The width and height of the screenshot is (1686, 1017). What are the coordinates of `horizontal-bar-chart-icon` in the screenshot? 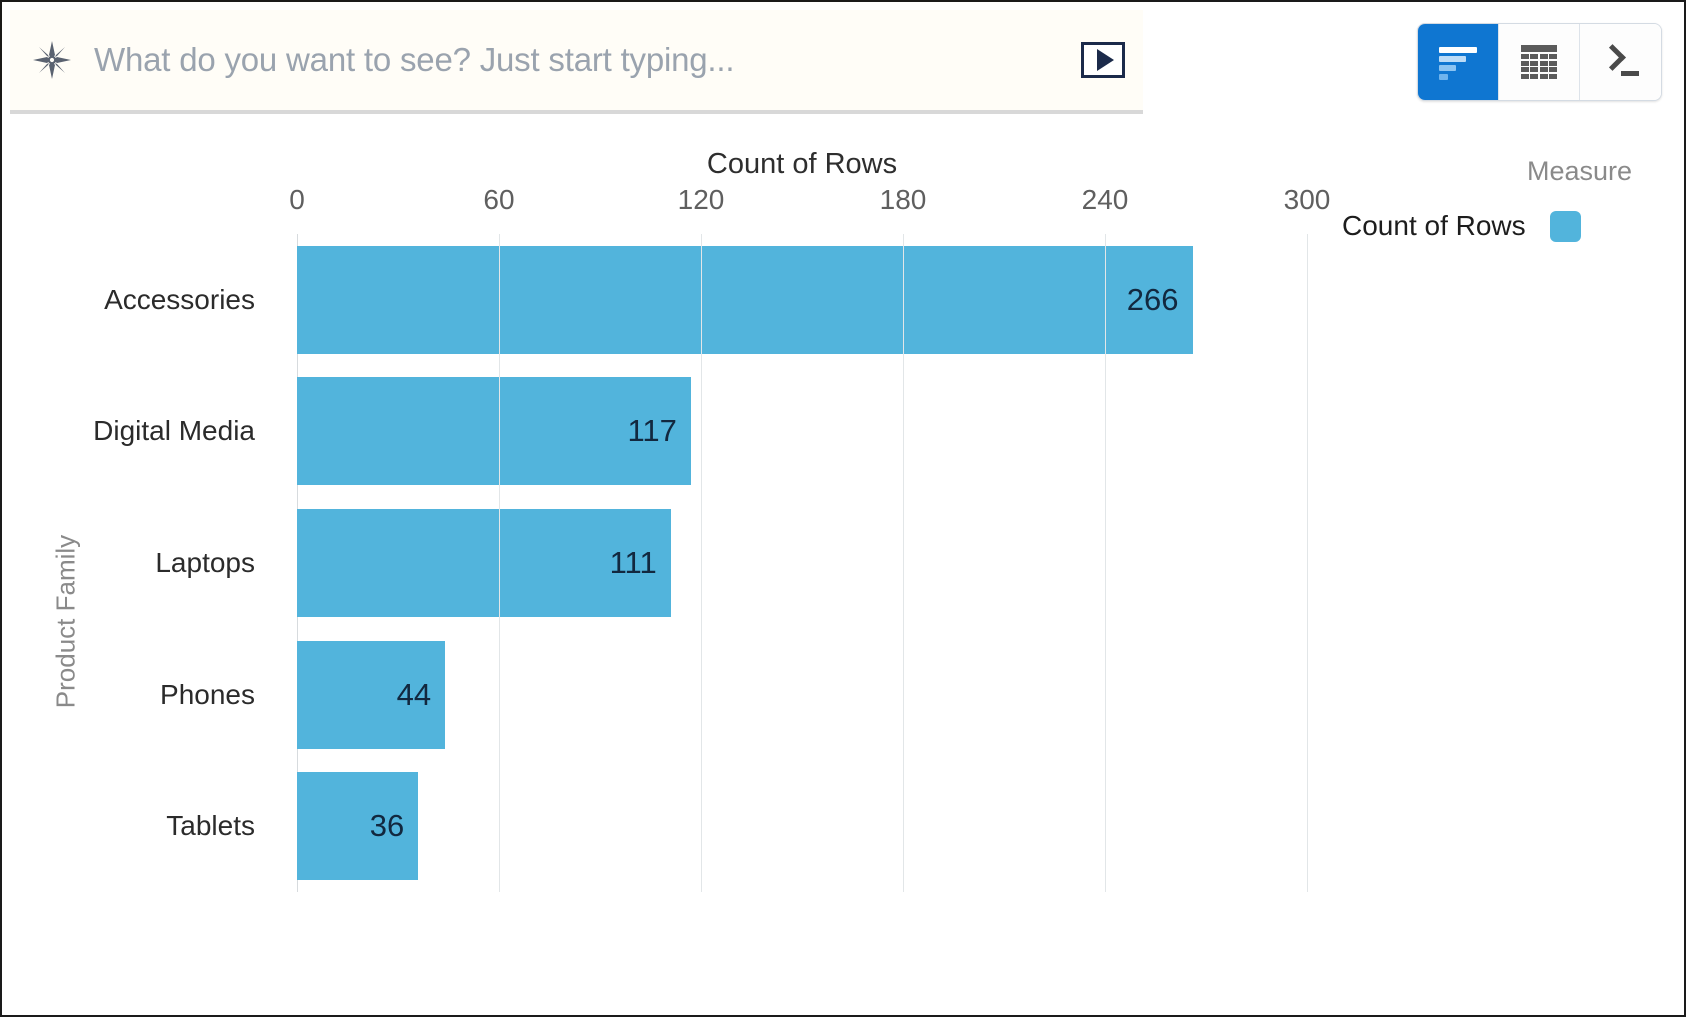 It's located at (1458, 62).